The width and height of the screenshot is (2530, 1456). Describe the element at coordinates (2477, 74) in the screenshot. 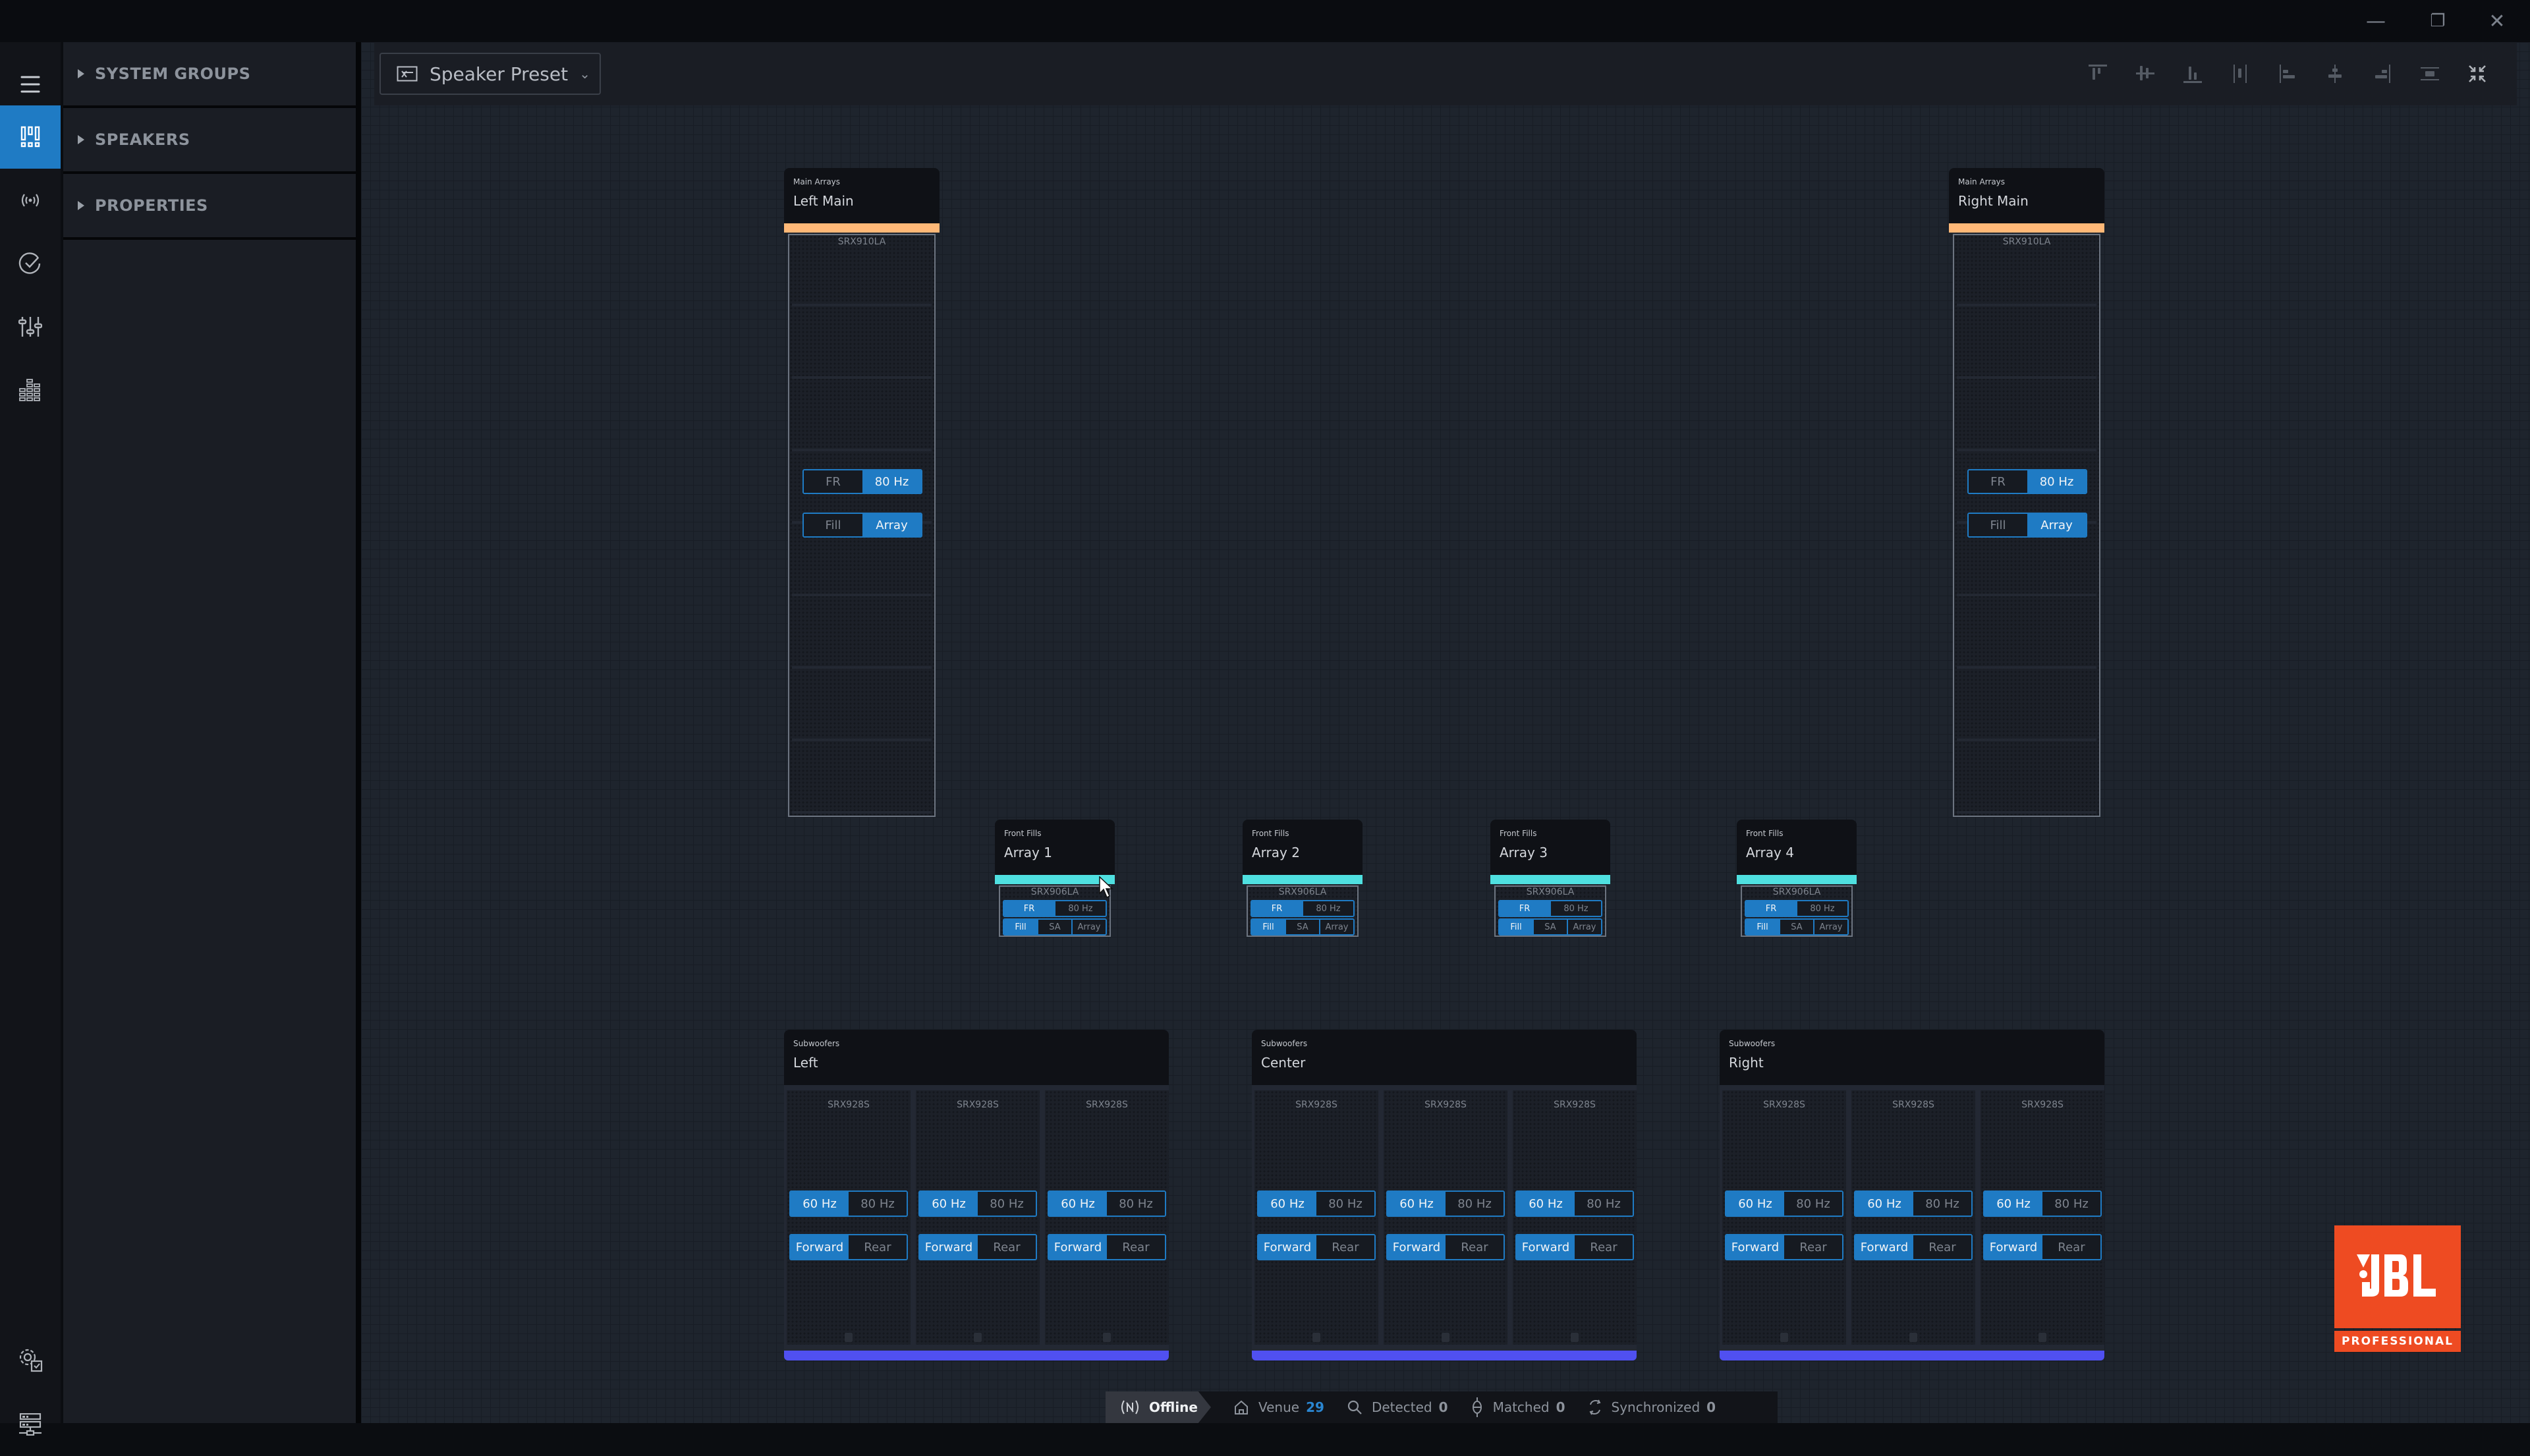

I see `collapse-button` at that location.